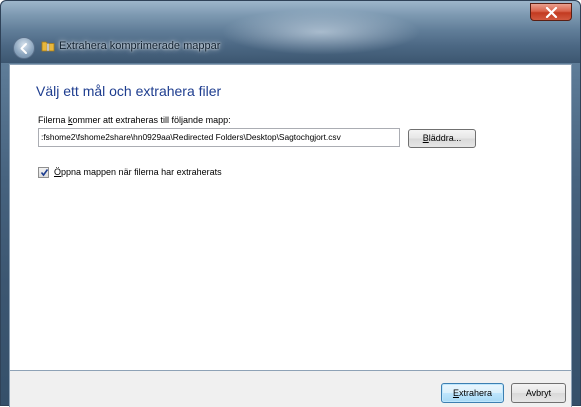 The width and height of the screenshot is (581, 407). Describe the element at coordinates (290, 389) in the screenshot. I see `dialog-footer: Extrahera Avbryt` at that location.